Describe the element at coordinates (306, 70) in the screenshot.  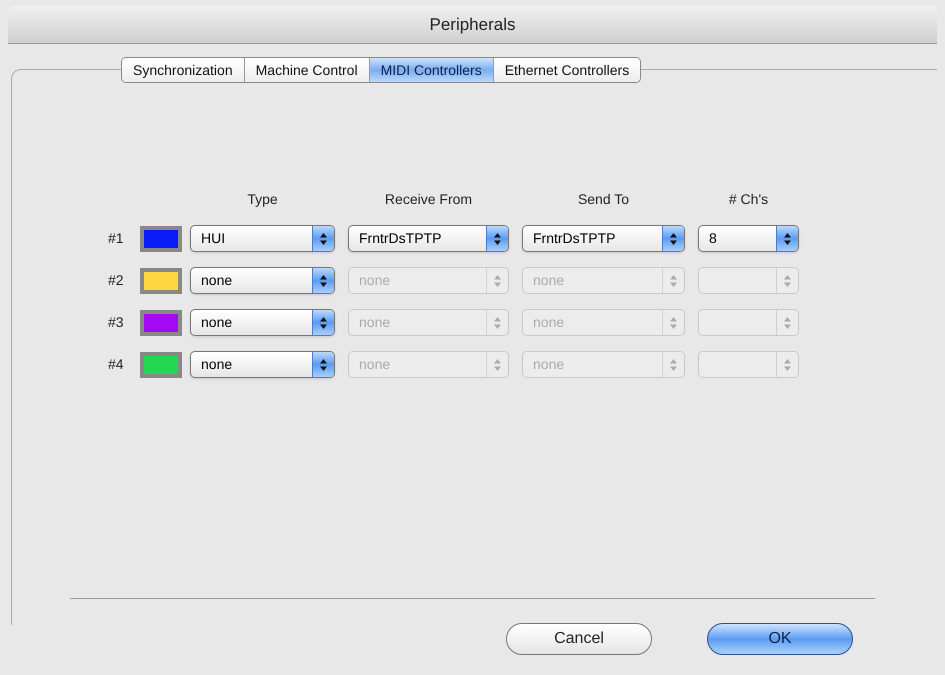
I see `tab: Machine Control` at that location.